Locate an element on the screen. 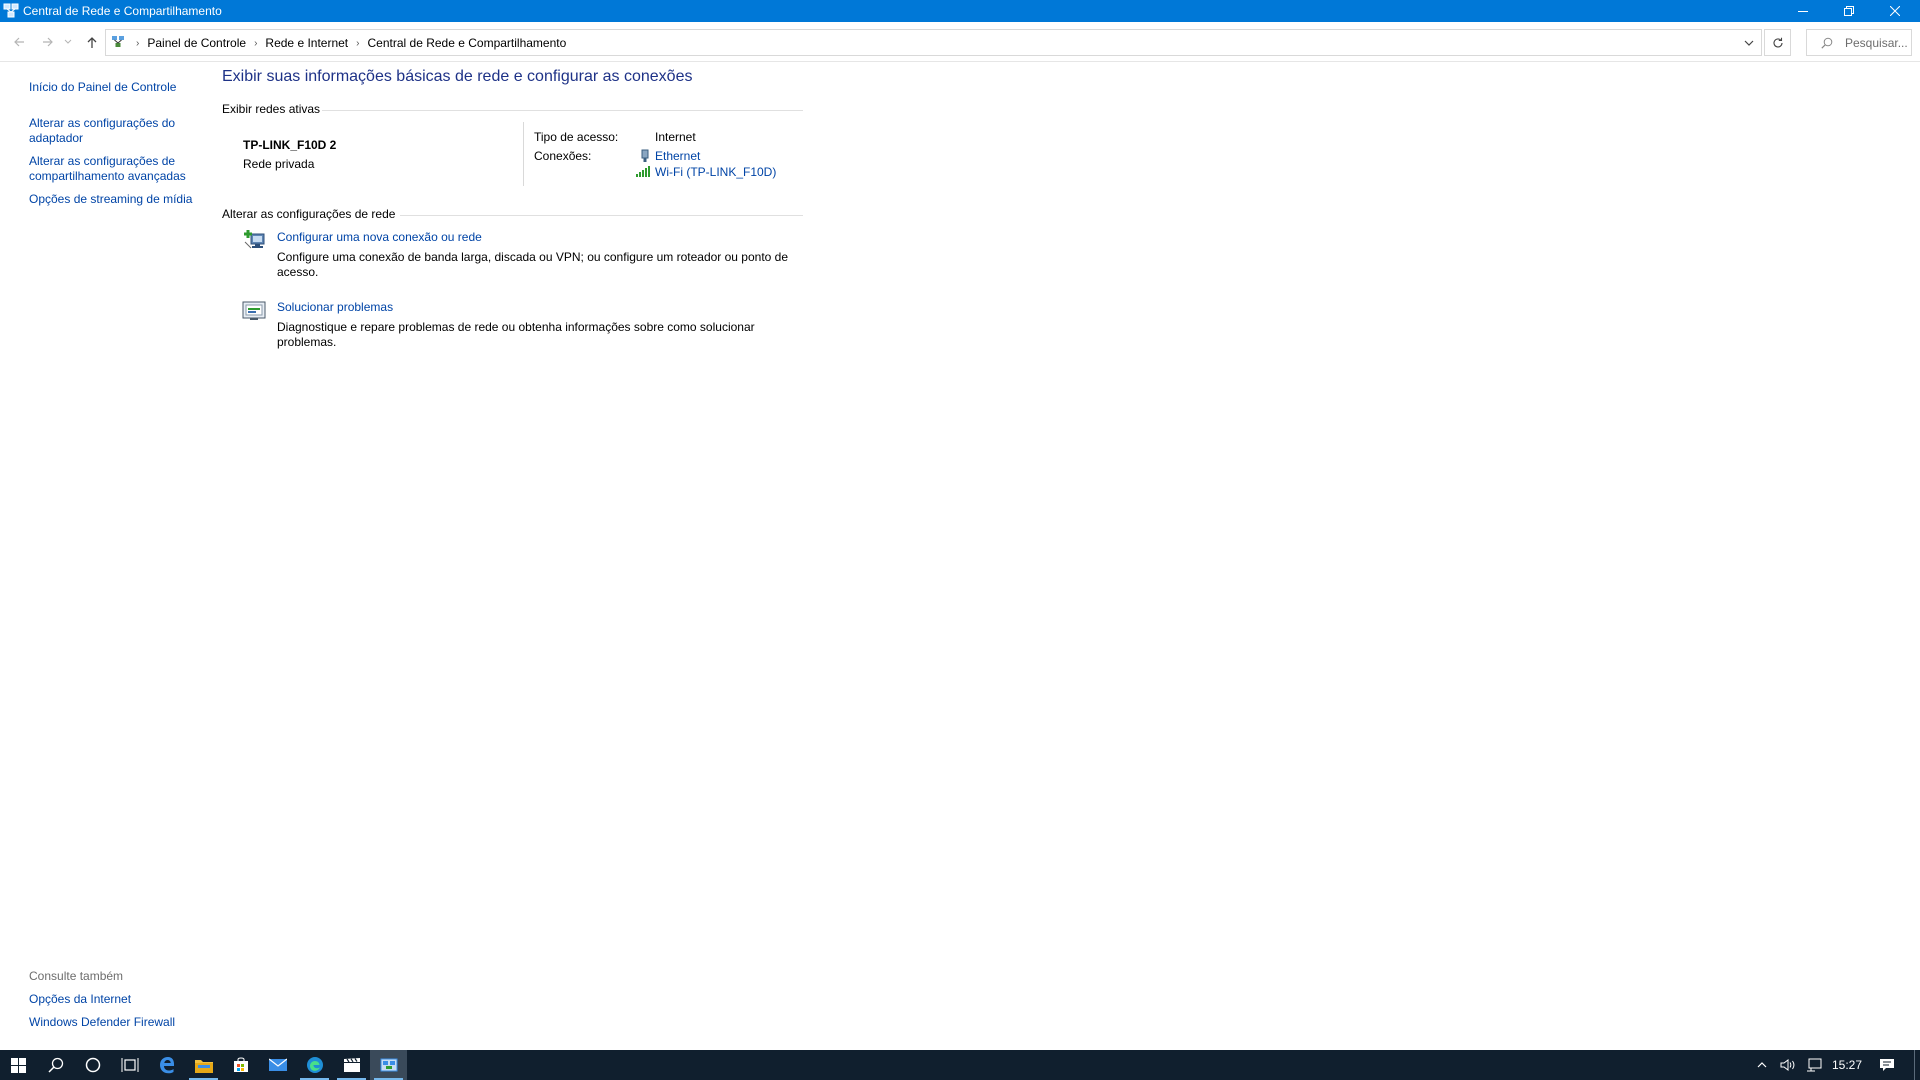  refresh-button is located at coordinates (1777, 42).